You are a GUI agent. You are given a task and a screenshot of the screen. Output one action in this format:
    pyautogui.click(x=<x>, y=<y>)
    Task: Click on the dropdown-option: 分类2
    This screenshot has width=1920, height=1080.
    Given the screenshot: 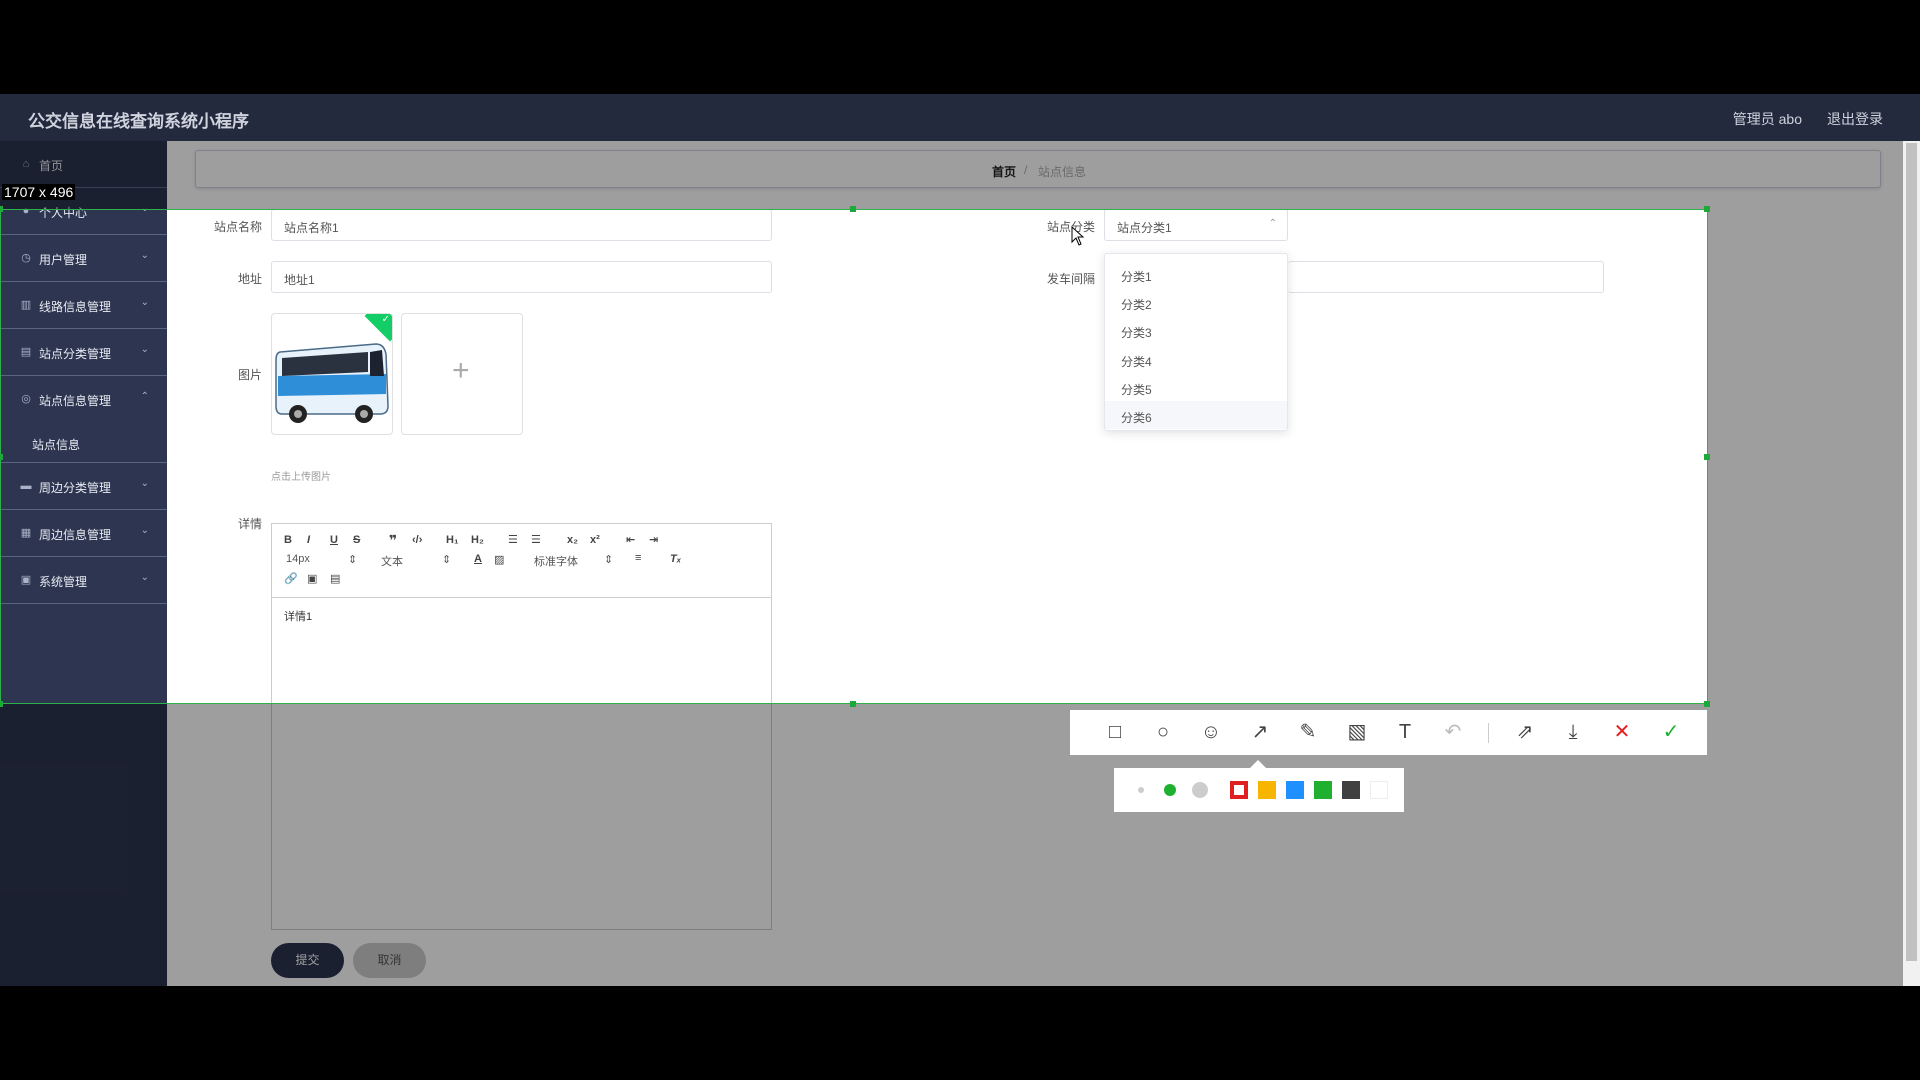 What is the action you would take?
    pyautogui.click(x=1196, y=302)
    